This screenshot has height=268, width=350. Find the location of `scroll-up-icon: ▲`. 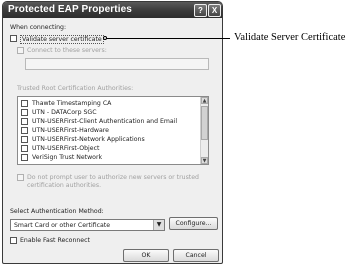

scroll-up-icon: ▲ is located at coordinates (204, 100).